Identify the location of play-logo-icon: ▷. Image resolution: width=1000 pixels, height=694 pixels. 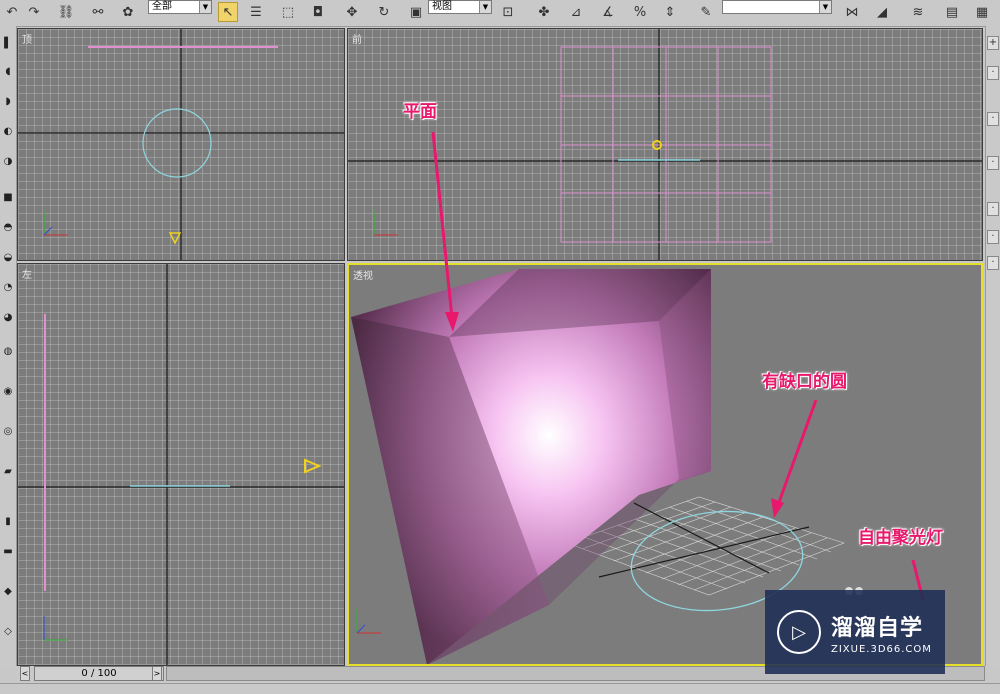
(799, 632).